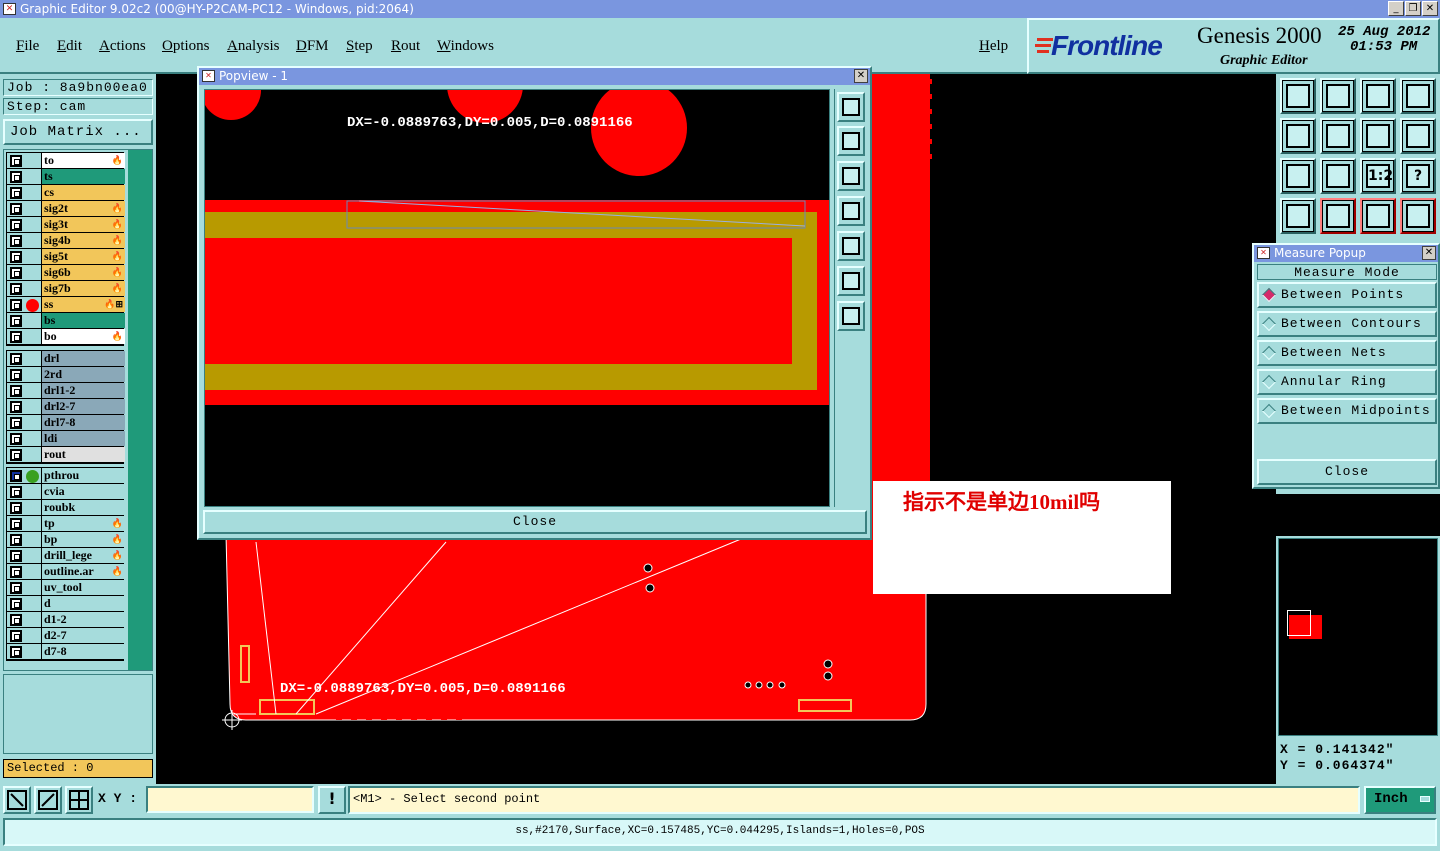 This screenshot has height=851, width=1440. I want to click on layer-name: rout, so click(83, 454).